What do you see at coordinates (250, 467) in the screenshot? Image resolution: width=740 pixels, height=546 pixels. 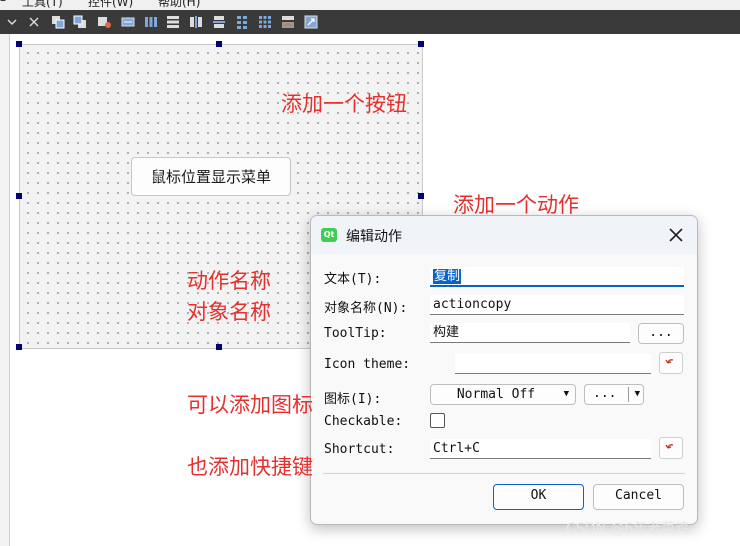 I see `annotation-add-shortcut: 也添加快捷键` at bounding box center [250, 467].